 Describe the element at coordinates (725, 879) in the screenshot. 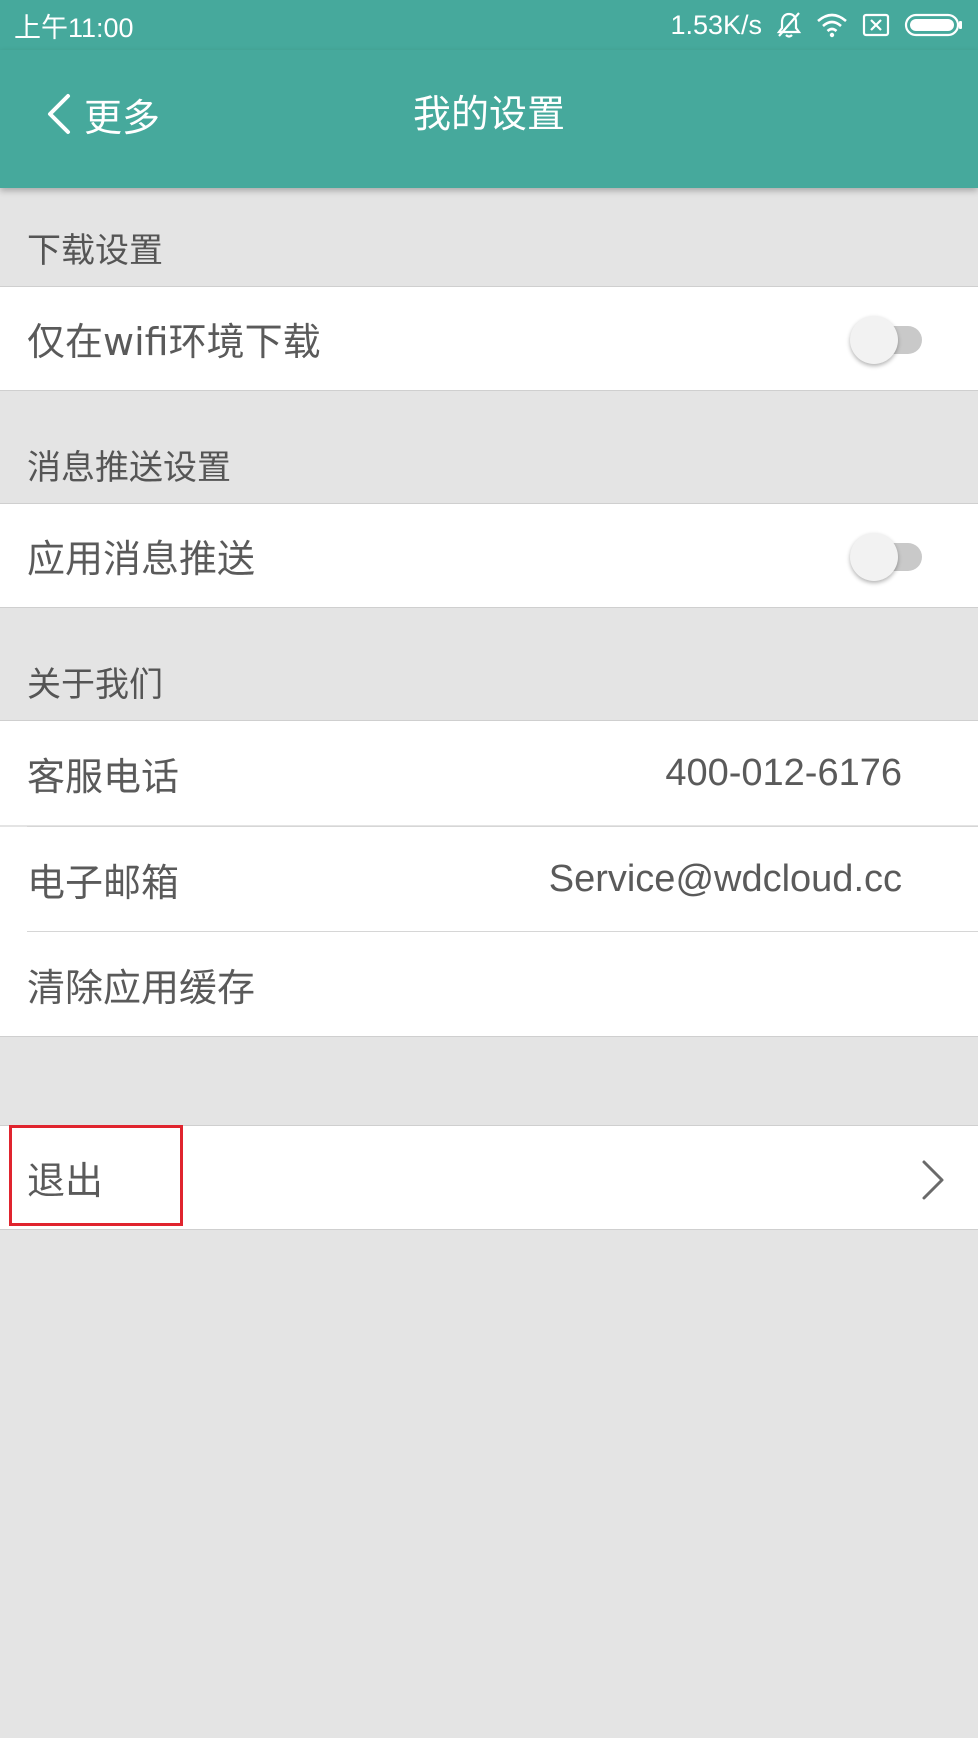

I see `email-value: Service@wdcloud.cc` at that location.